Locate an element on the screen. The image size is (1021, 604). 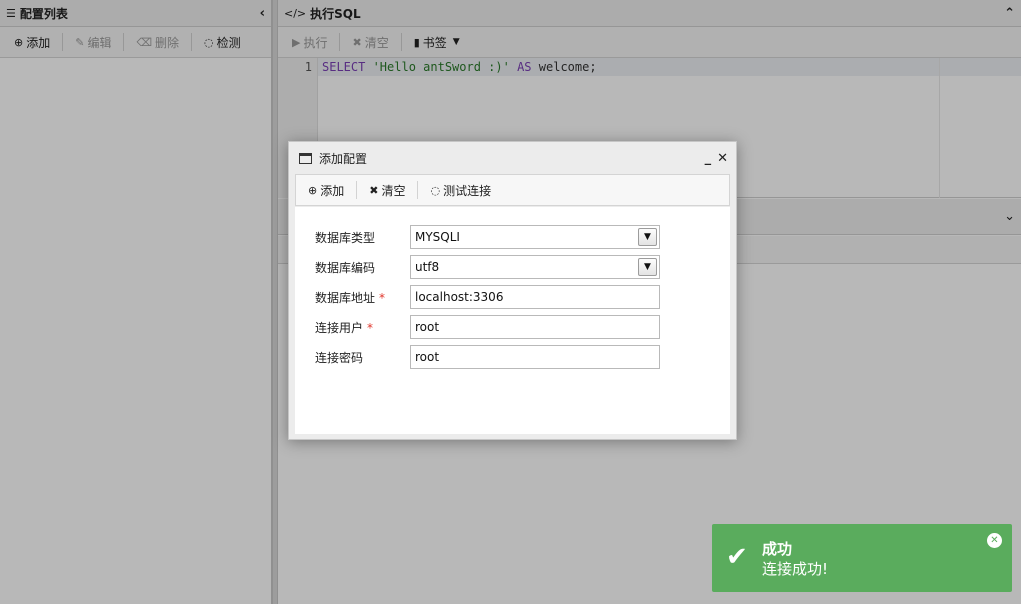
user-label: 连接用户 * is located at coordinates (362, 327).